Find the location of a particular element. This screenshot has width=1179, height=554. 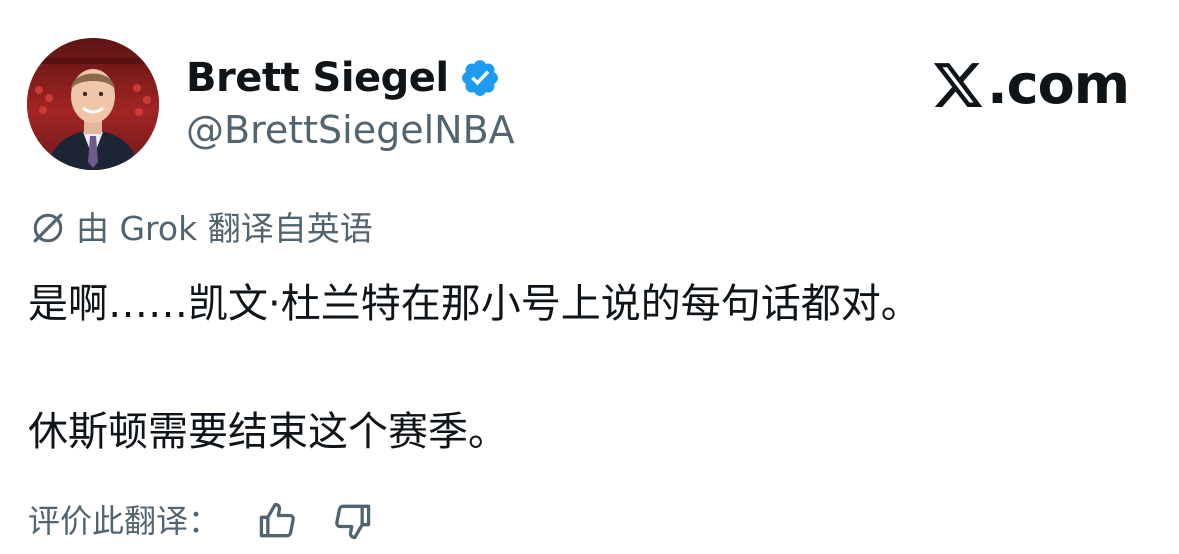

tweet-line: 休斯顿需要结束这个赛季。 is located at coordinates (268, 432).